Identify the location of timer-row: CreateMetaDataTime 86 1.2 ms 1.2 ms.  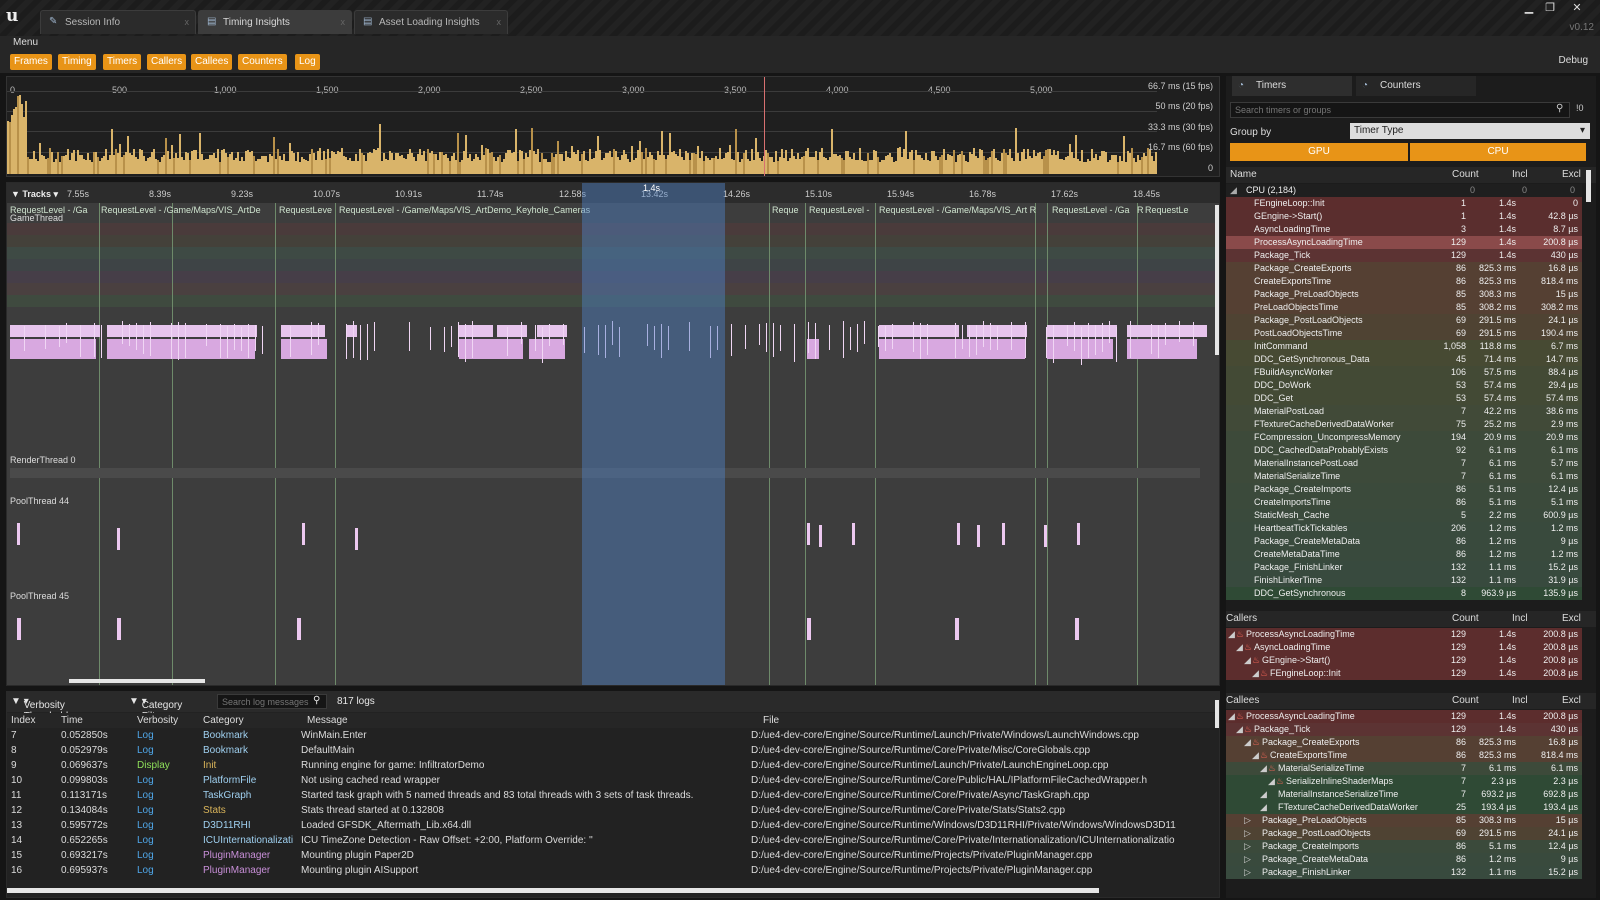
(1404, 554).